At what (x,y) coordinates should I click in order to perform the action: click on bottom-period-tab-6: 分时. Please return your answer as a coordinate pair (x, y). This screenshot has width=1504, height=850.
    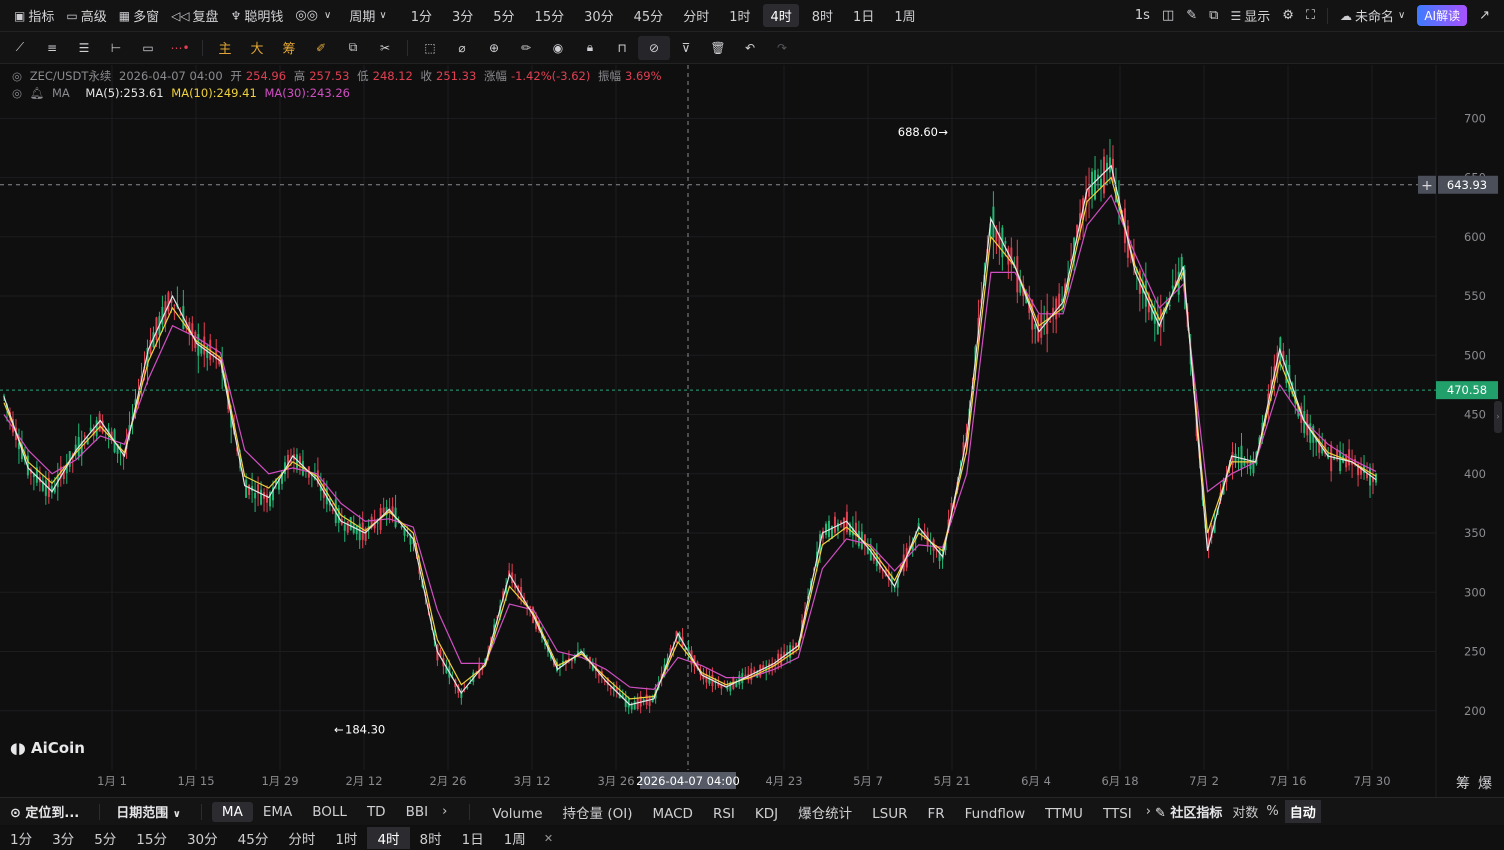
    Looking at the image, I should click on (301, 838).